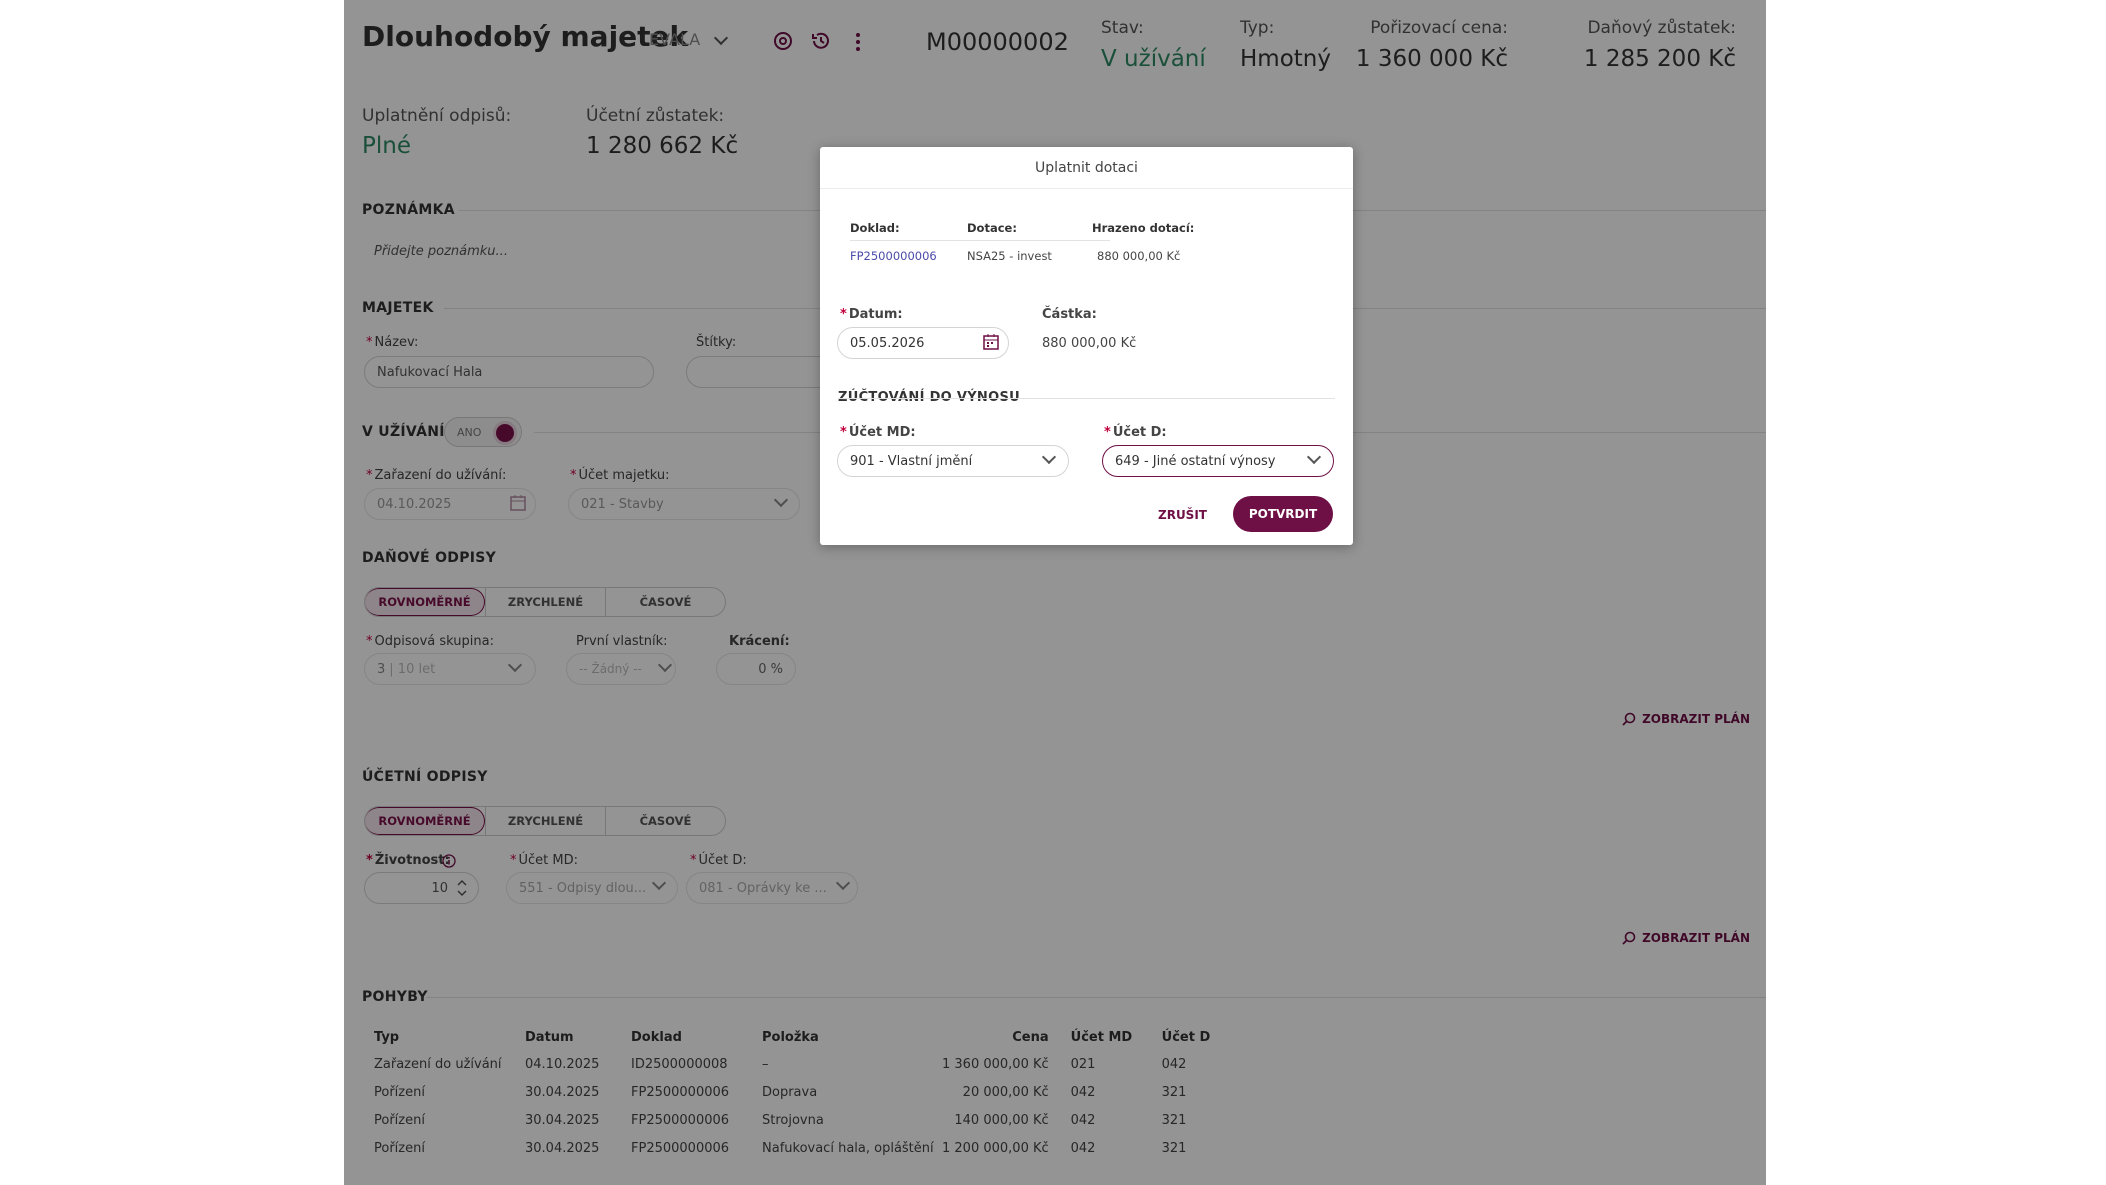 The image size is (2106, 1185). I want to click on cancel-button: ZRUŠIT, so click(1182, 515).